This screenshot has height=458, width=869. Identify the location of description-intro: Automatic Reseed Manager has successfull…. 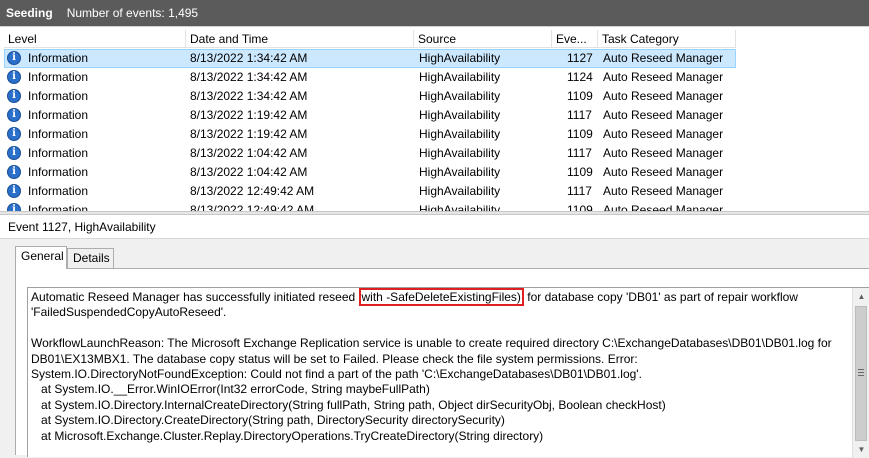
(195, 297).